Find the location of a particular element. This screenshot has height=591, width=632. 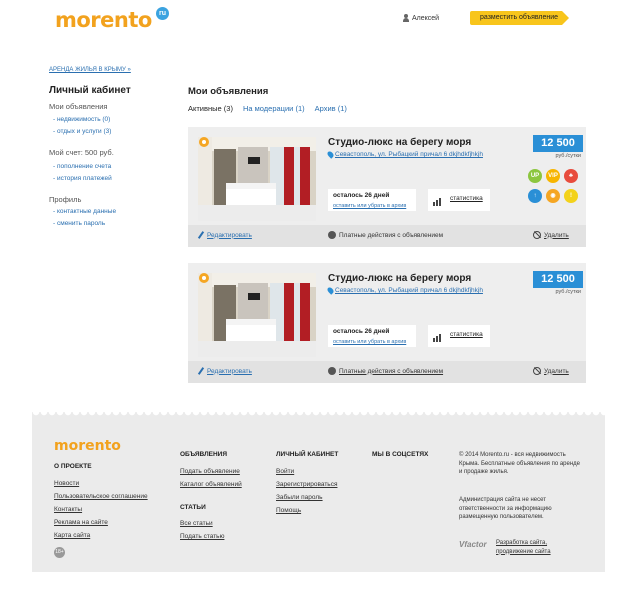

developer-link: Разработка сайта, продвижение сайта is located at coordinates (531, 547).